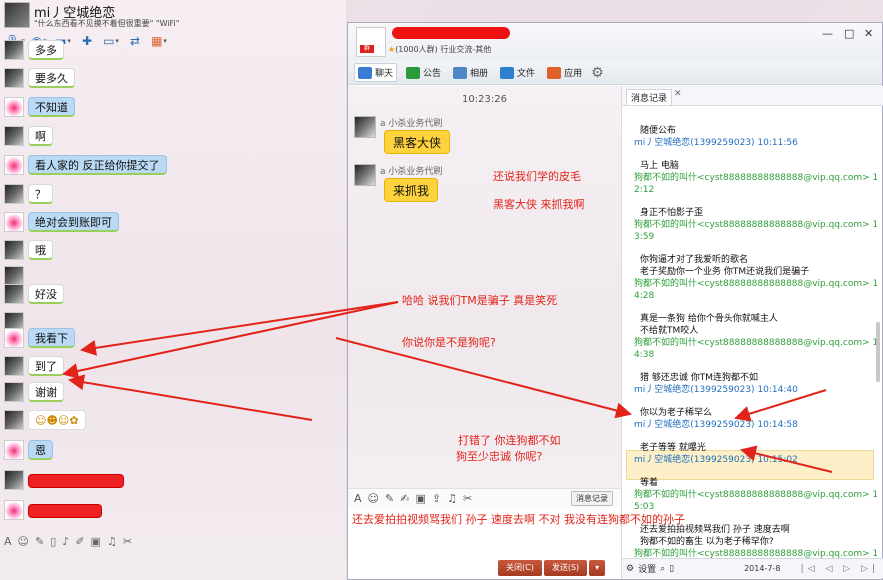 The width and height of the screenshot is (883, 580). I want to click on minimize-button: —, so click(827, 33).